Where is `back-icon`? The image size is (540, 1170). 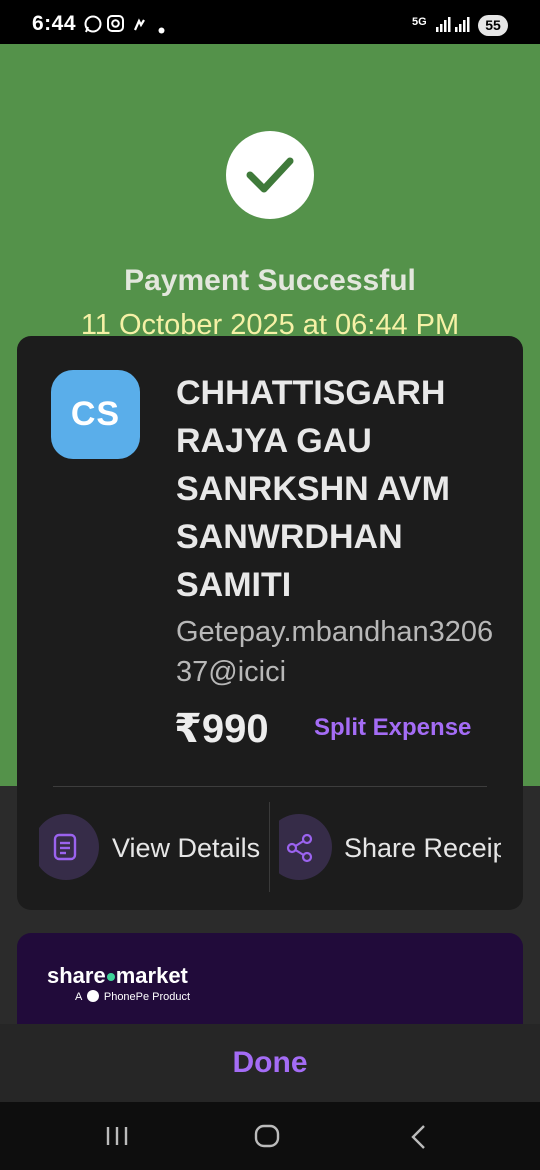 back-icon is located at coordinates (419, 1139).